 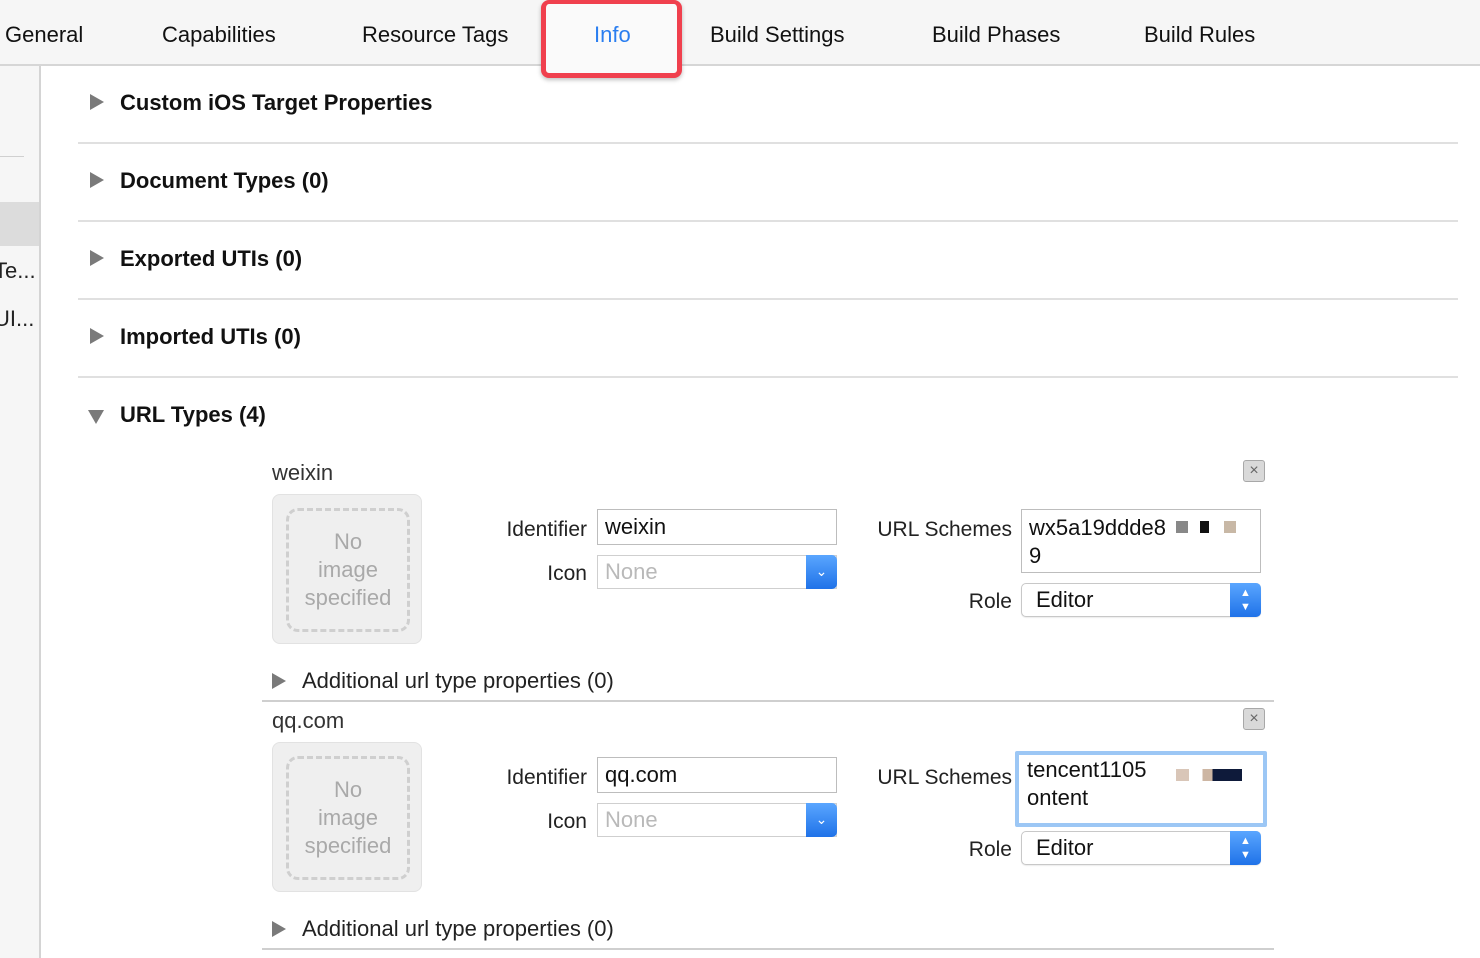 I want to click on url-type-name: qq.com, so click(x=308, y=720).